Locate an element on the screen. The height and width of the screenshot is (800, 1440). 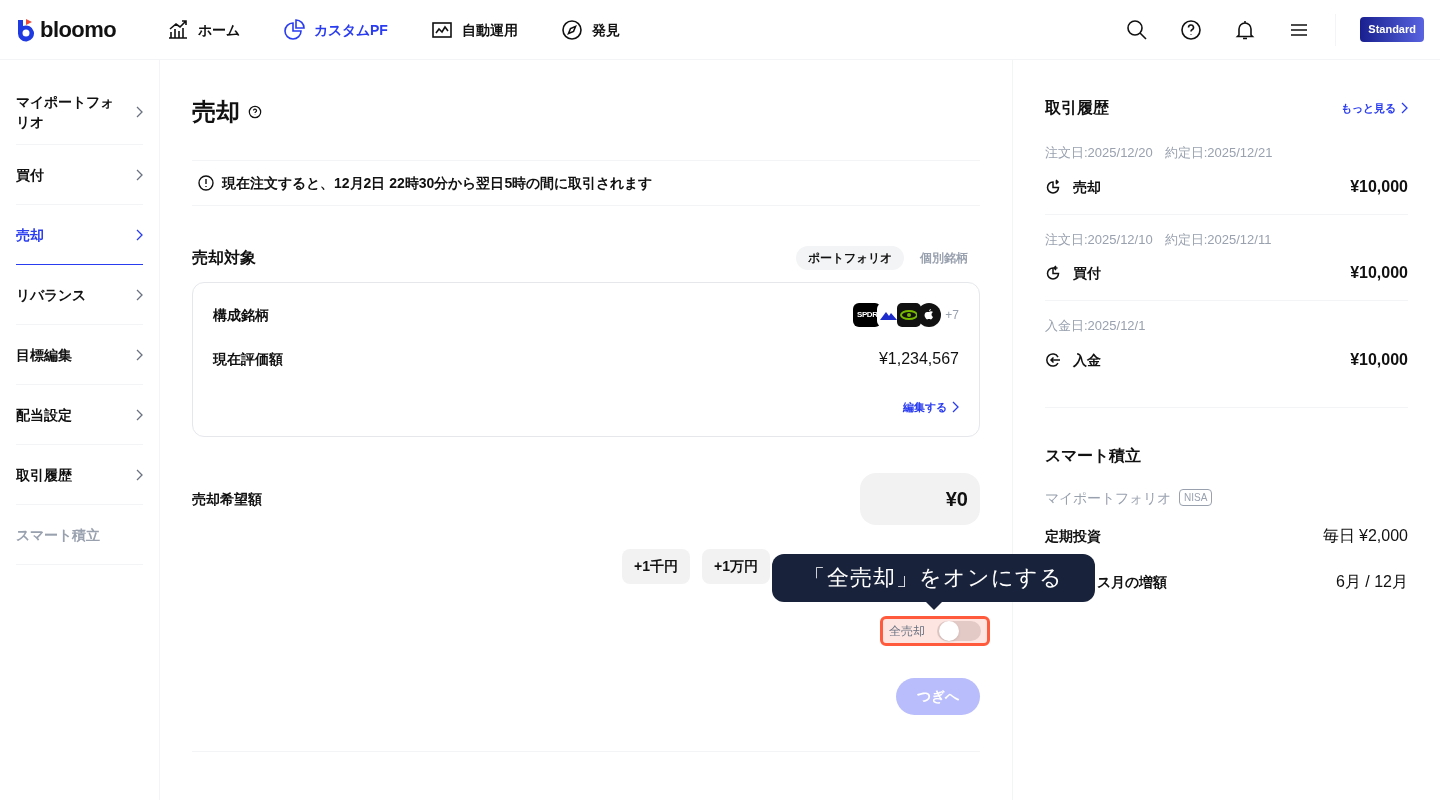
edit-link: 編集する is located at coordinates (925, 407).